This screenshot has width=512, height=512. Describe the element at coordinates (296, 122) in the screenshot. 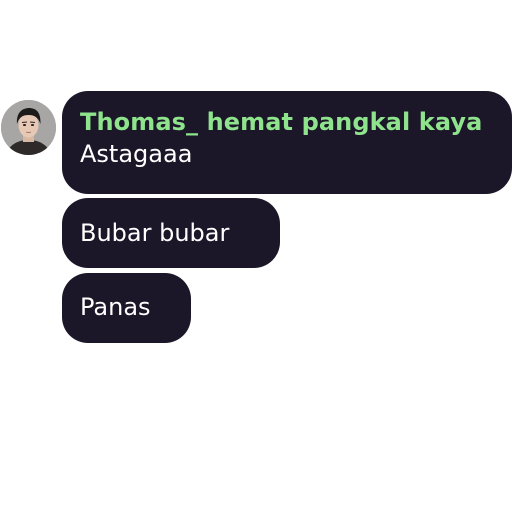

I see `sender-name: Thomas_ hemat pangkal kaya` at that location.